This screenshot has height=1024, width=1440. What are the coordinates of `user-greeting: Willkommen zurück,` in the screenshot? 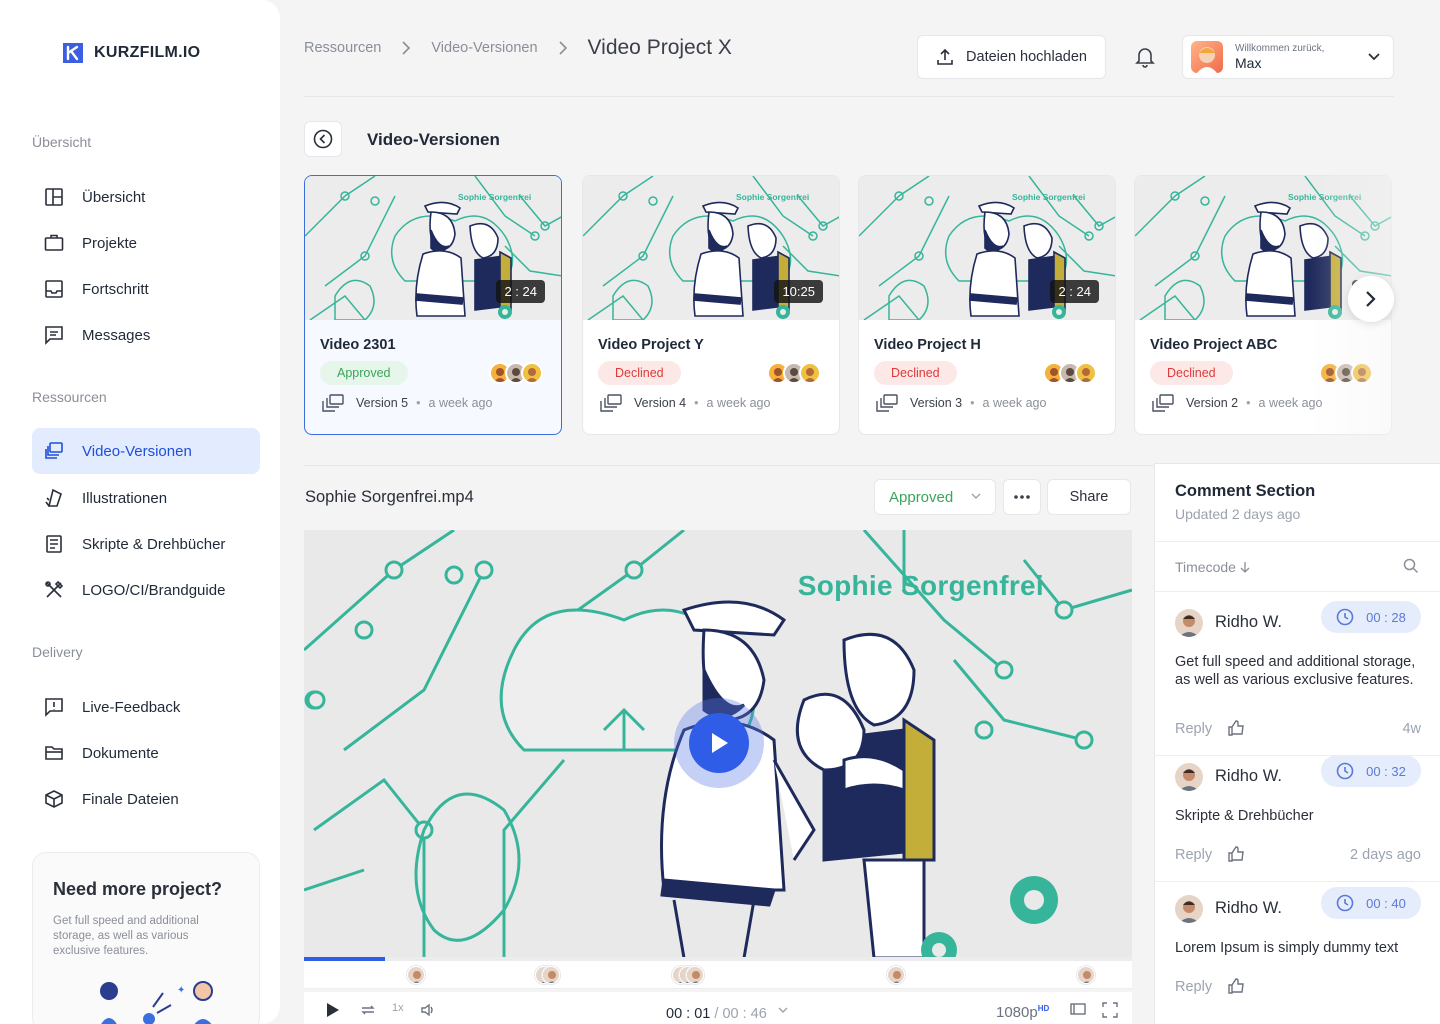 It's located at (1280, 48).